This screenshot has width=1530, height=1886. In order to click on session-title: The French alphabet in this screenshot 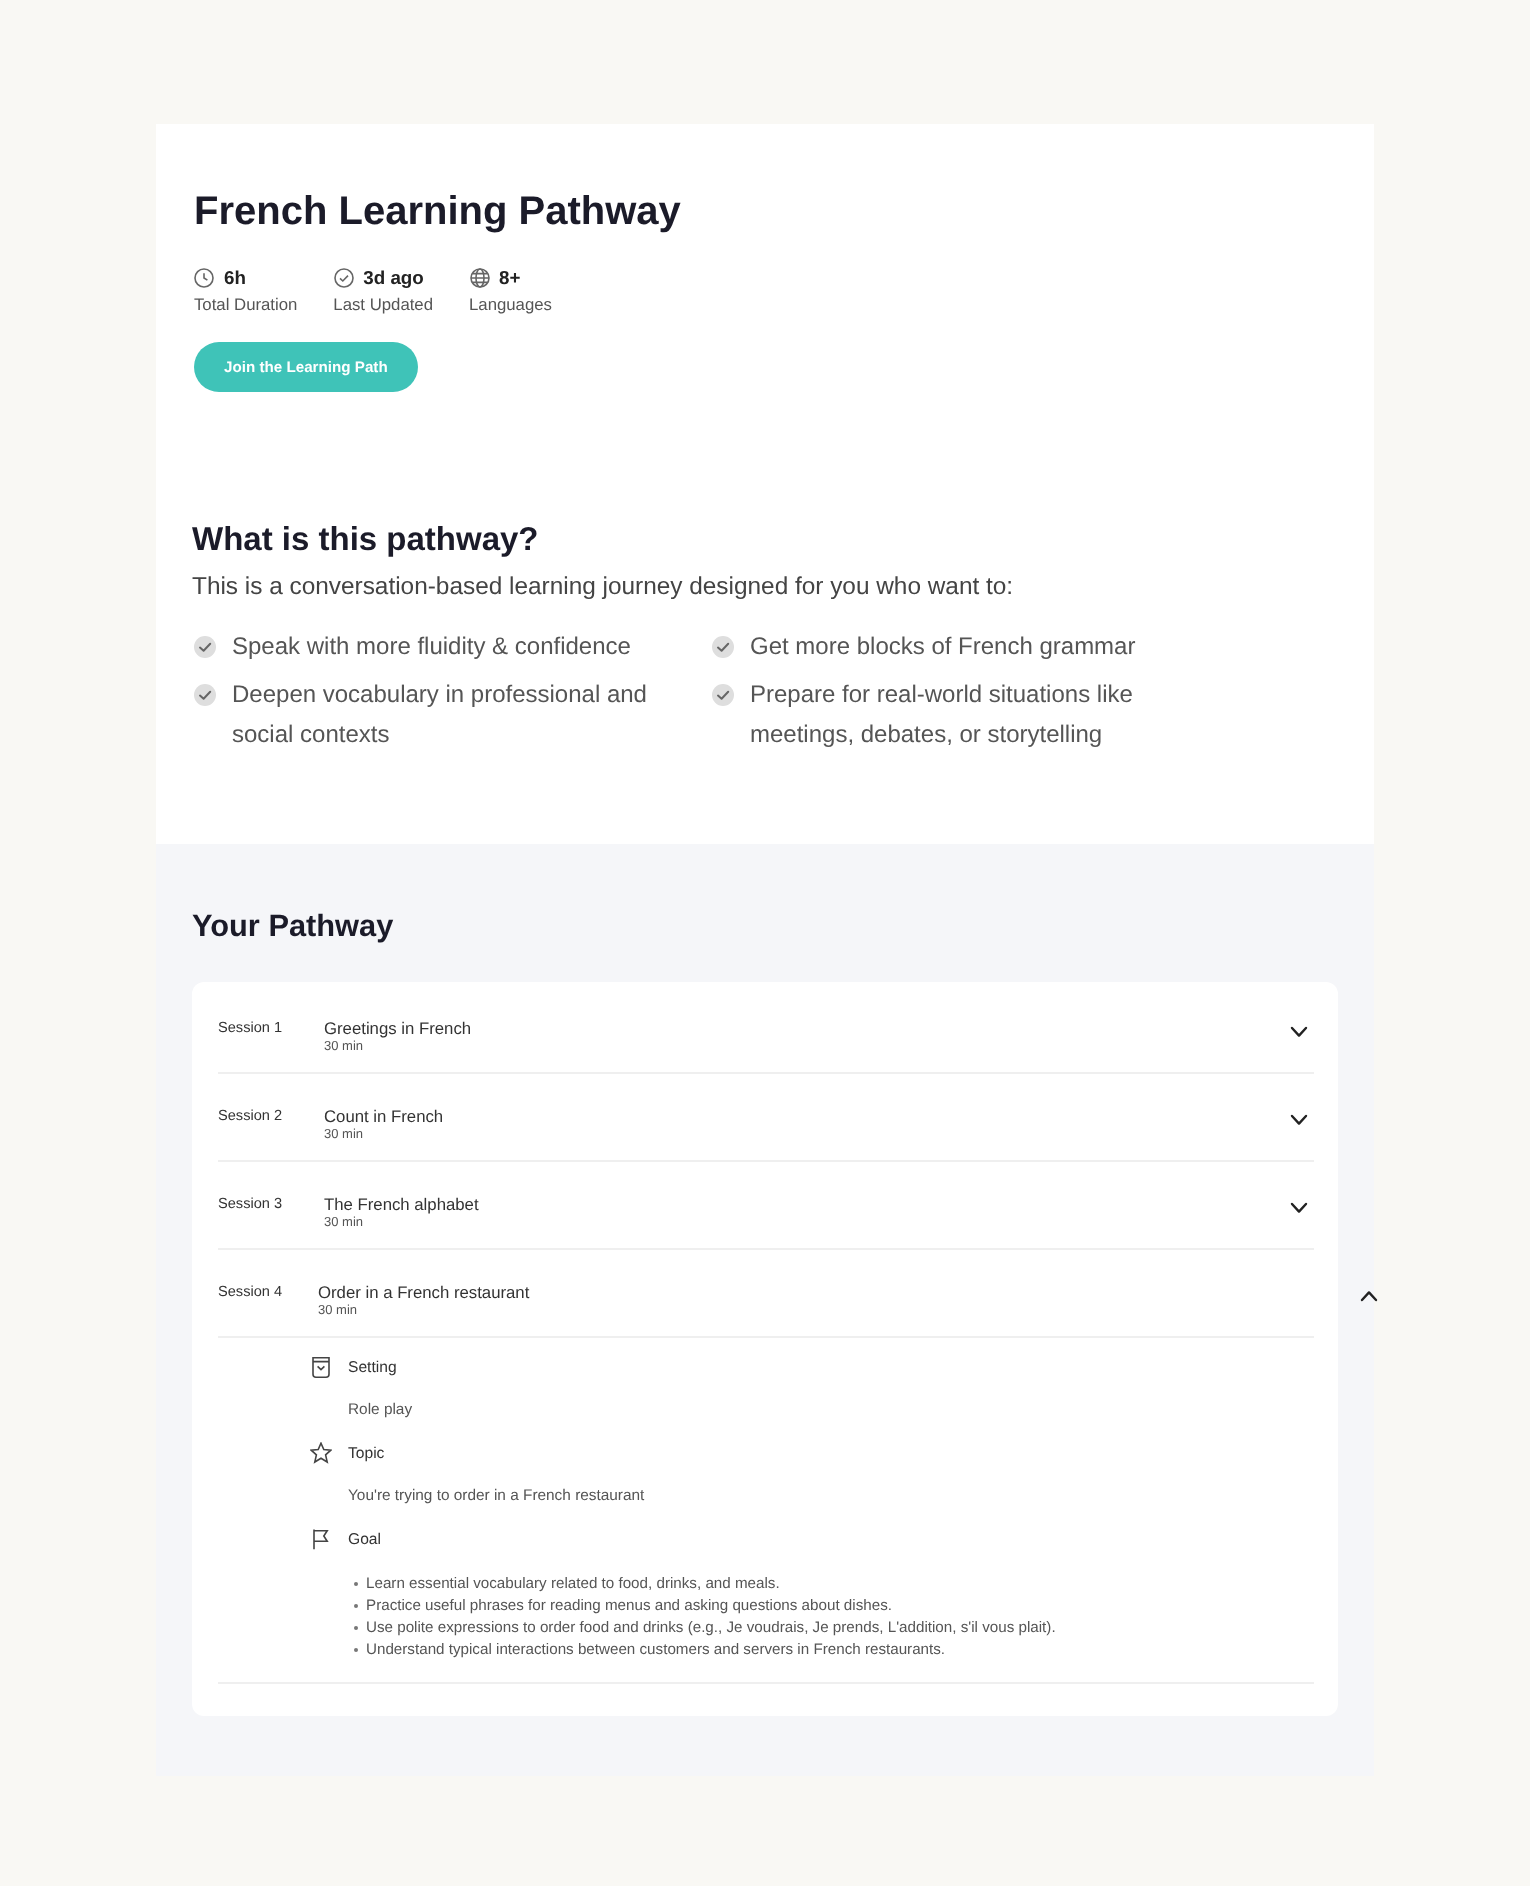, I will do `click(401, 1204)`.